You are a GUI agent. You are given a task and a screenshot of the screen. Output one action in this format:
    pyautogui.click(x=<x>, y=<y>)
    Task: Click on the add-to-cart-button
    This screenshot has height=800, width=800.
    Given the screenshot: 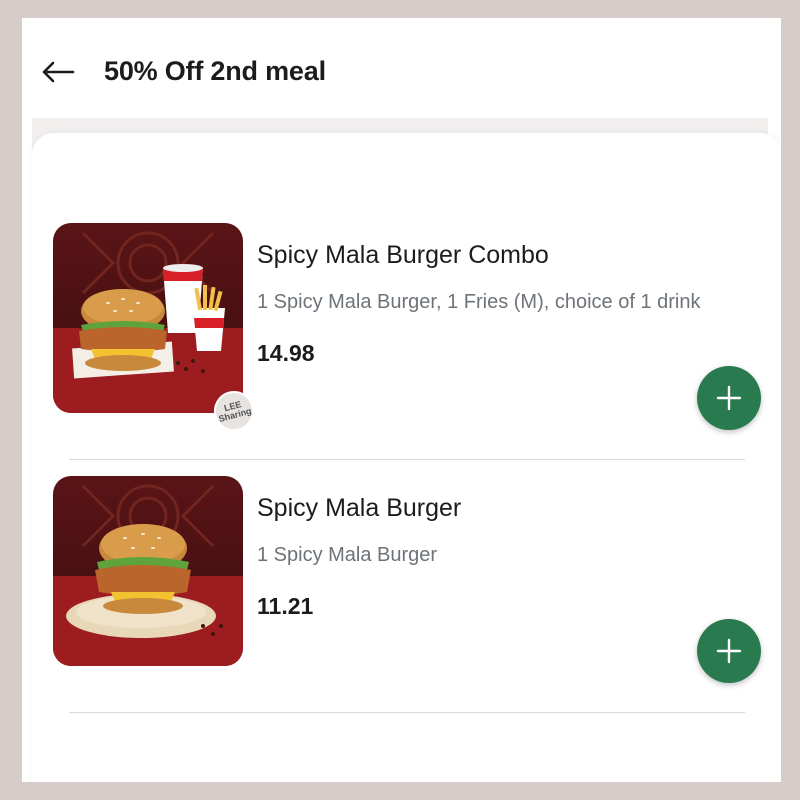 What is the action you would take?
    pyautogui.click(x=729, y=651)
    